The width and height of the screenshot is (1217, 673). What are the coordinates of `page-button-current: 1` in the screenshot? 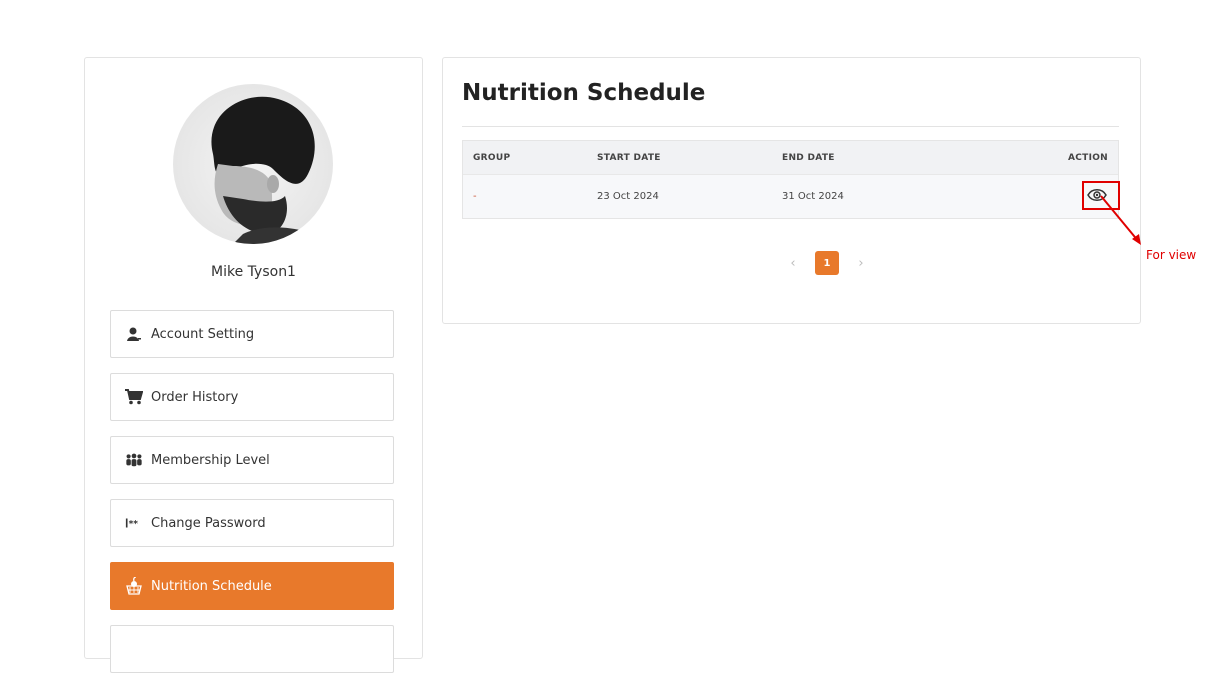 It's located at (827, 263).